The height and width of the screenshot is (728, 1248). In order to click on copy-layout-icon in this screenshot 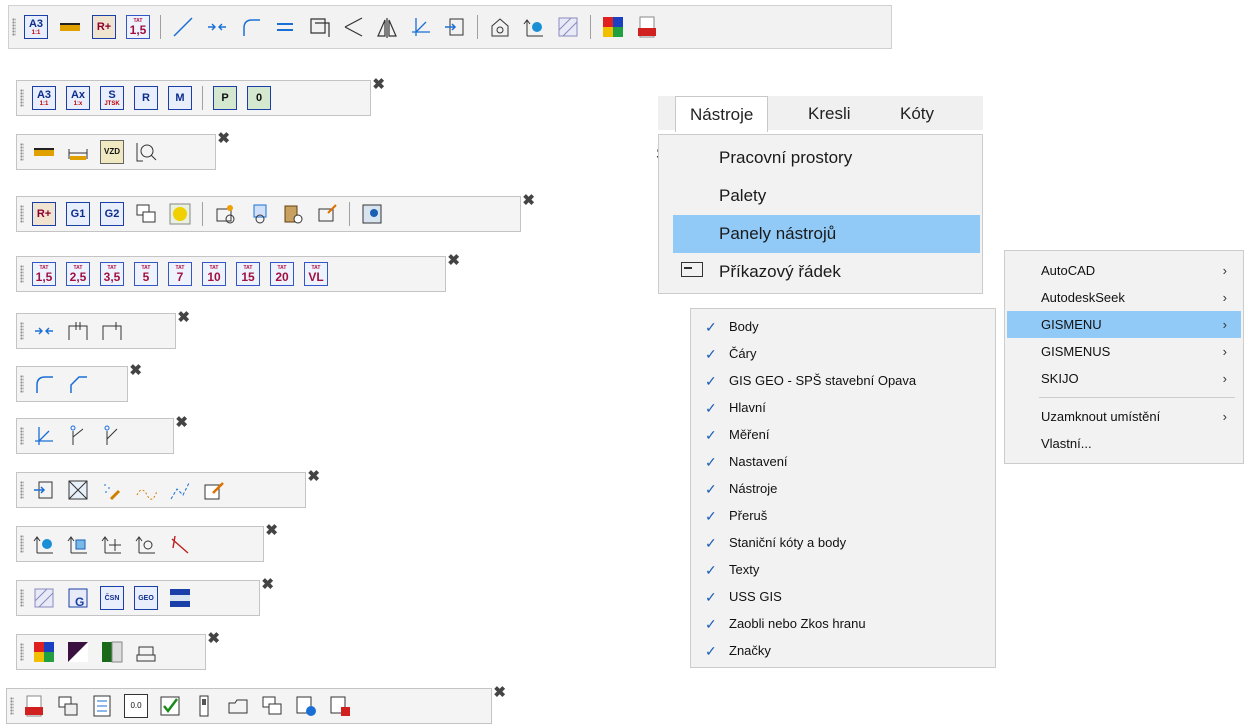, I will do `click(259, 214)`.